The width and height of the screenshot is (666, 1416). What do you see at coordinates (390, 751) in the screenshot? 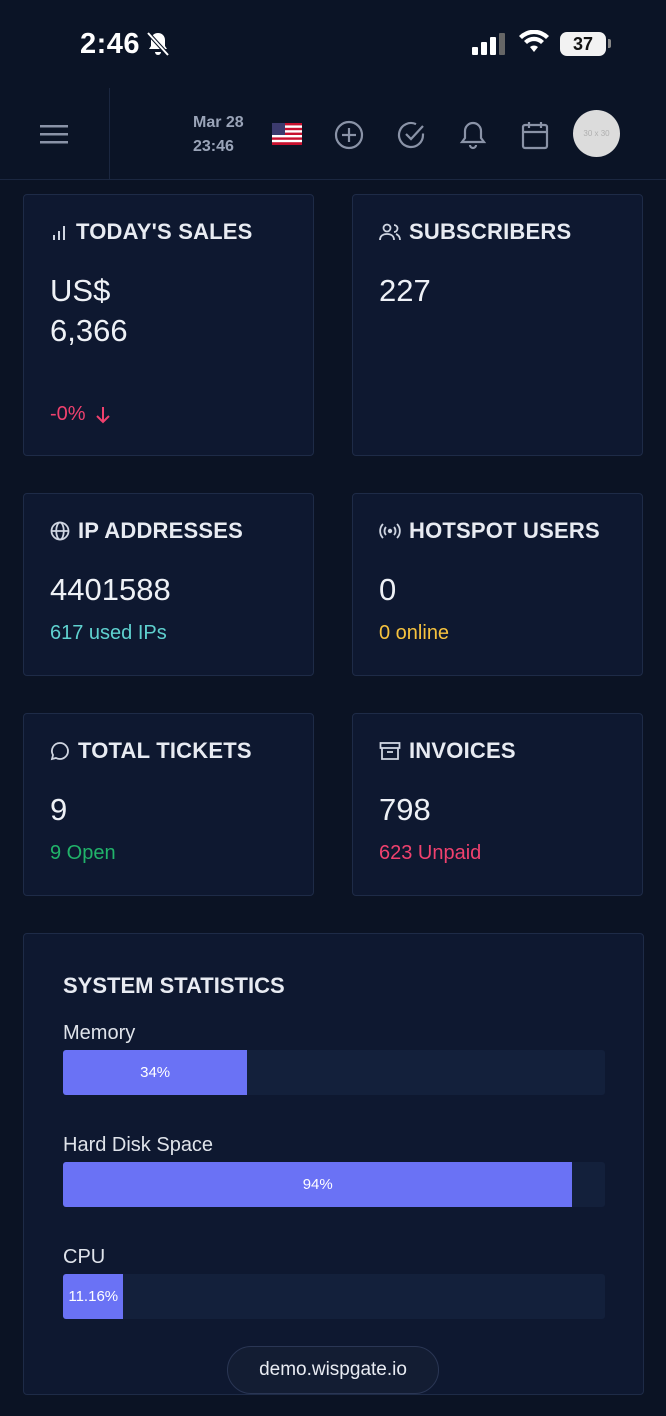
I see `archive-icon` at bounding box center [390, 751].